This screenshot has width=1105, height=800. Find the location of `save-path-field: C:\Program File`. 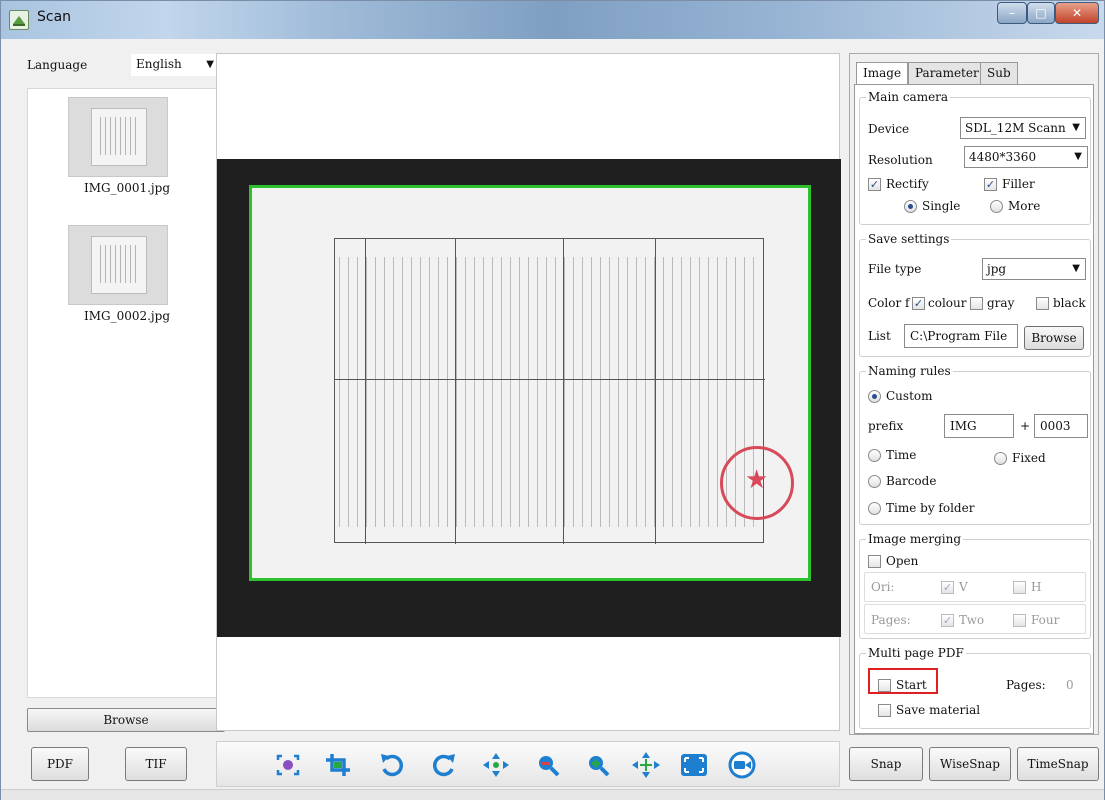

save-path-field: C:\Program File is located at coordinates (961, 336).